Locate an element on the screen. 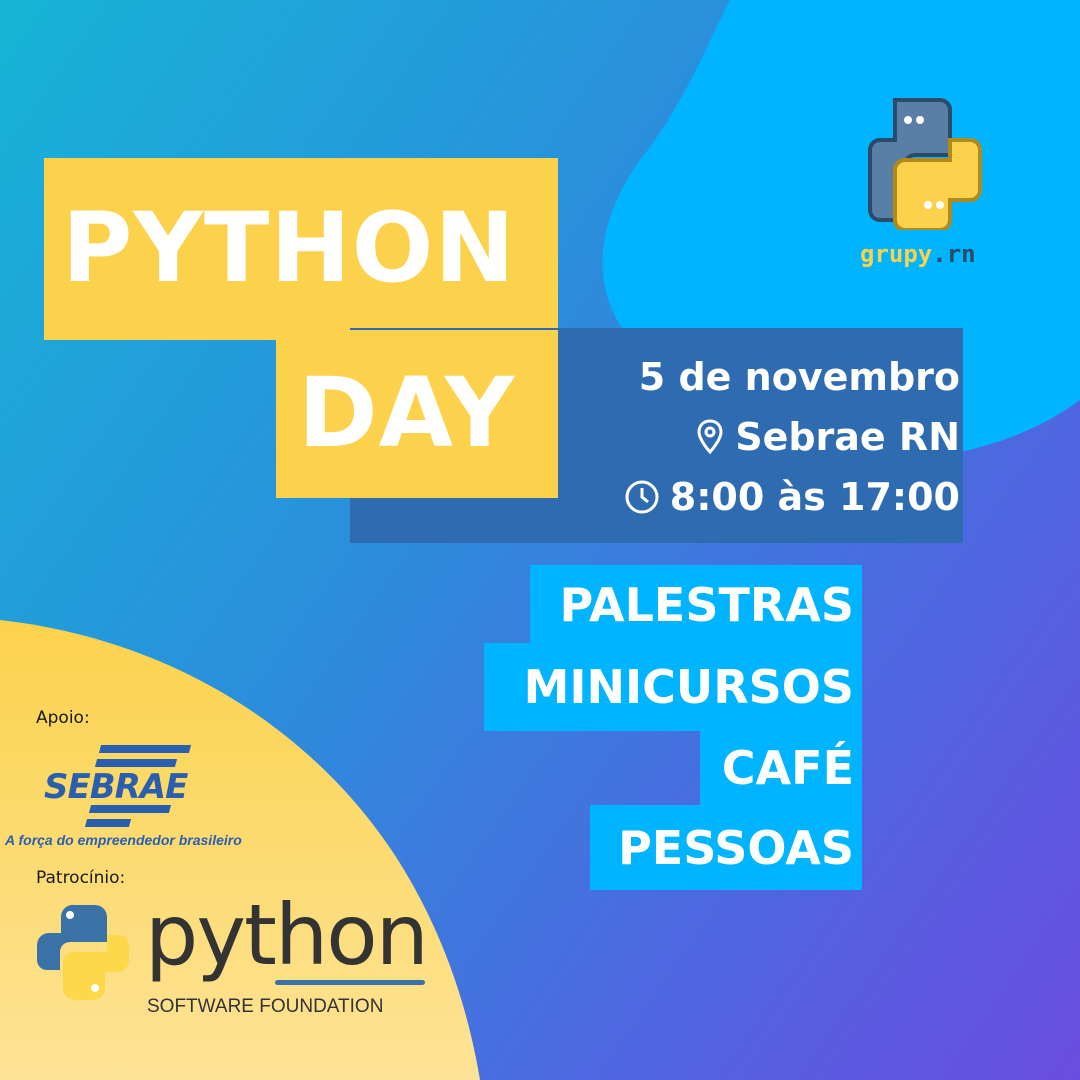  rn-text: .rn is located at coordinates (954, 254).